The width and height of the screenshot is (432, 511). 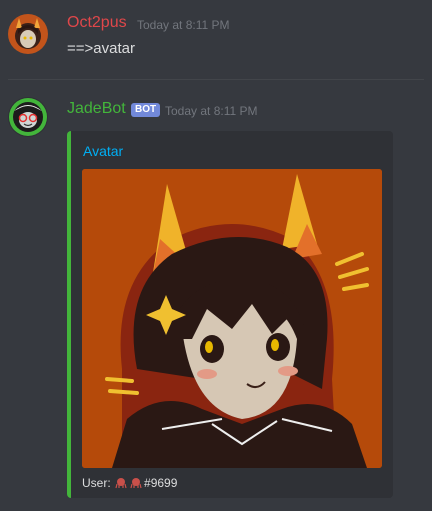 What do you see at coordinates (96, 109) in the screenshot?
I see `message-username: JadeBot` at bounding box center [96, 109].